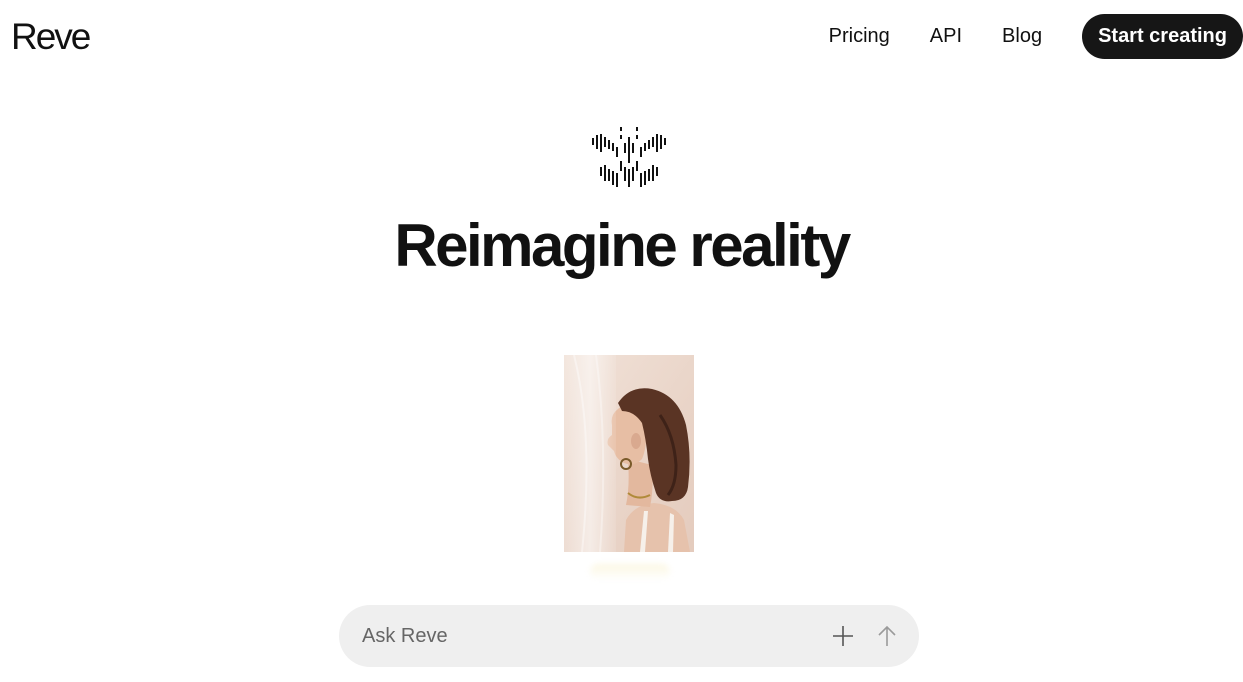 This screenshot has width=1243, height=682. I want to click on nav-pricing-link: Pricing, so click(859, 36).